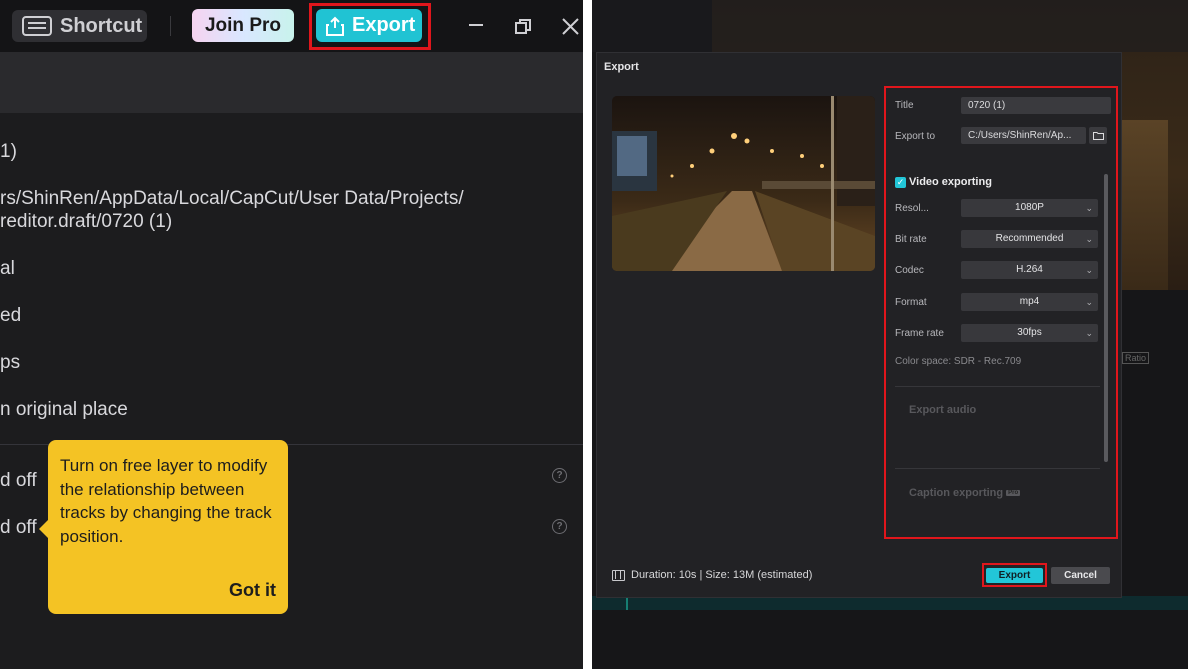  Describe the element at coordinates (618, 575) in the screenshot. I see `film-icon` at that location.